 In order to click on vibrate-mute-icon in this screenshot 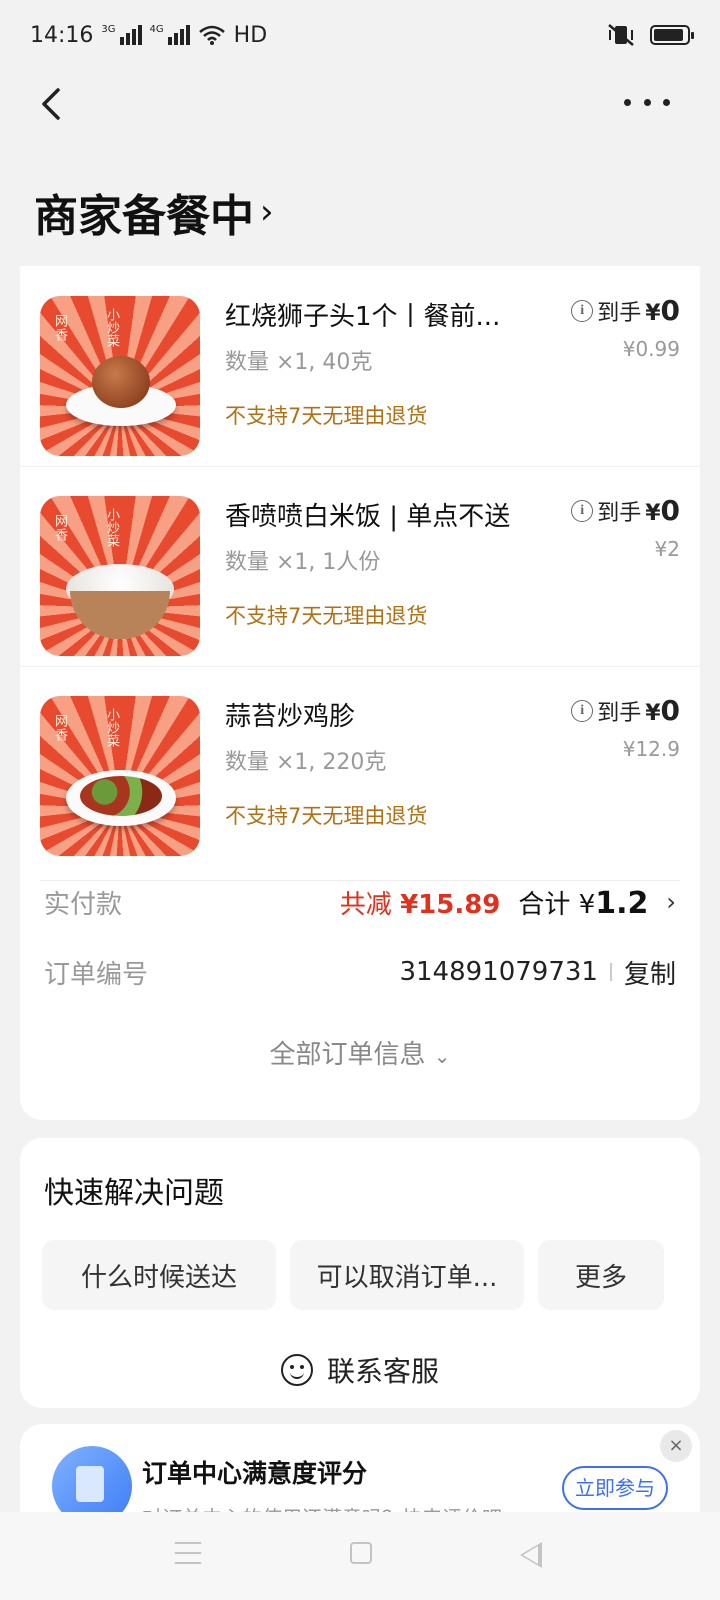, I will do `click(621, 35)`.